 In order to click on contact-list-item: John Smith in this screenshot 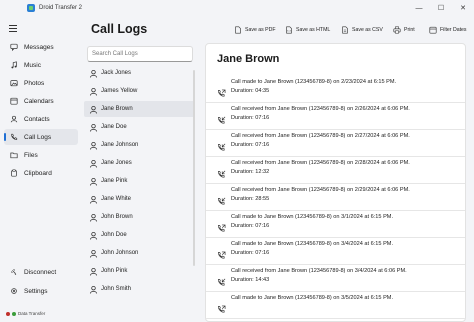, I will do `click(139, 289)`.